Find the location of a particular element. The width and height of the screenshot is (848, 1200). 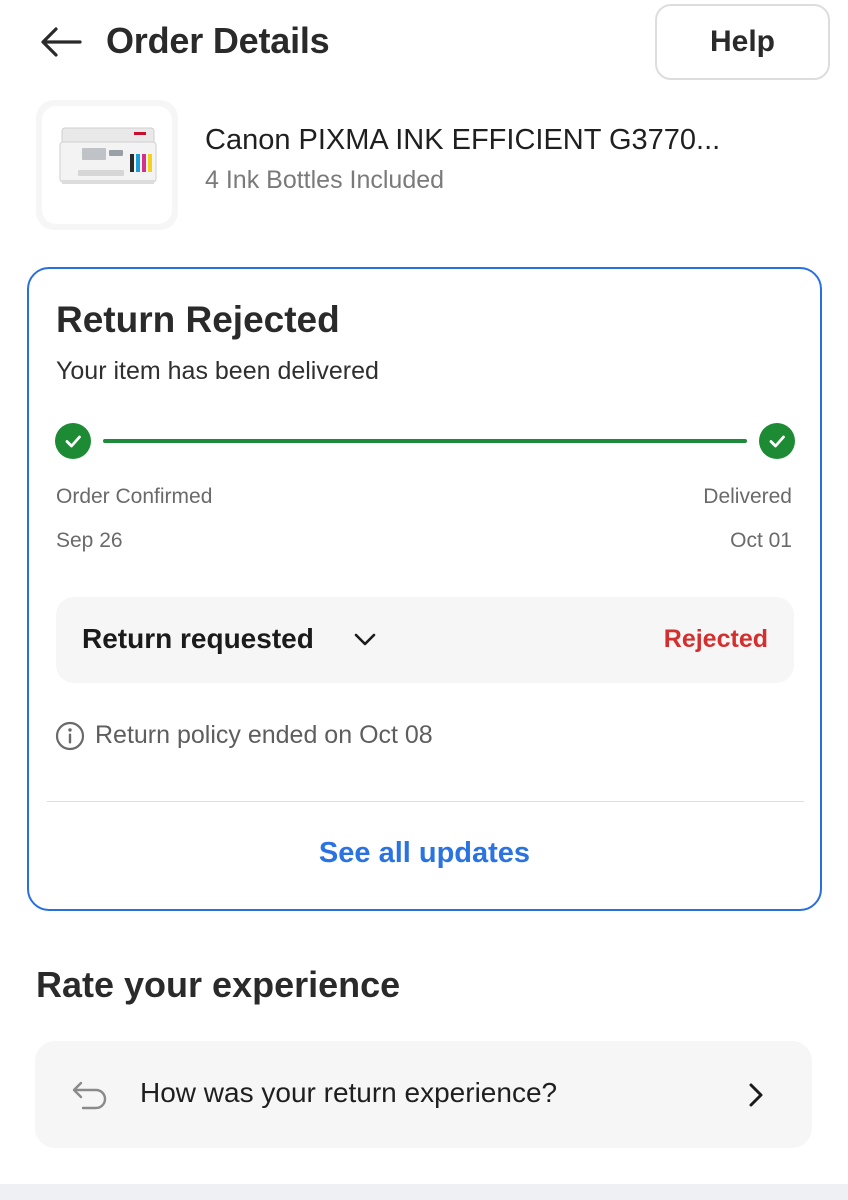

product-variant: 4 Ink Bottles Included is located at coordinates (325, 180).